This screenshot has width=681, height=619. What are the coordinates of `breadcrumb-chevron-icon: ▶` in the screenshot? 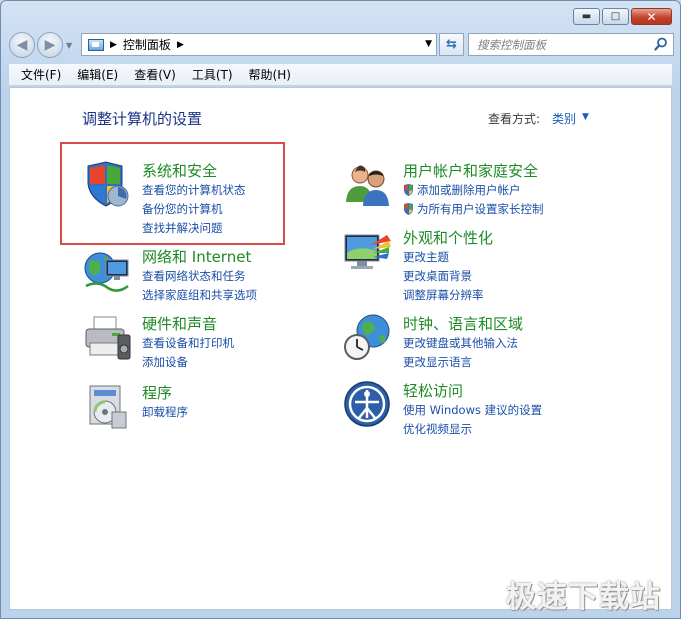 It's located at (180, 45).